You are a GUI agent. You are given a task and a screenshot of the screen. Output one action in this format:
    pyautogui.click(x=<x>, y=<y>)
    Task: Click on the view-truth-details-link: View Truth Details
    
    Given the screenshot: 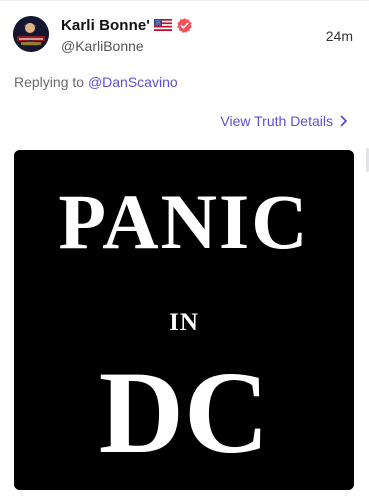 What is the action you would take?
    pyautogui.click(x=284, y=121)
    